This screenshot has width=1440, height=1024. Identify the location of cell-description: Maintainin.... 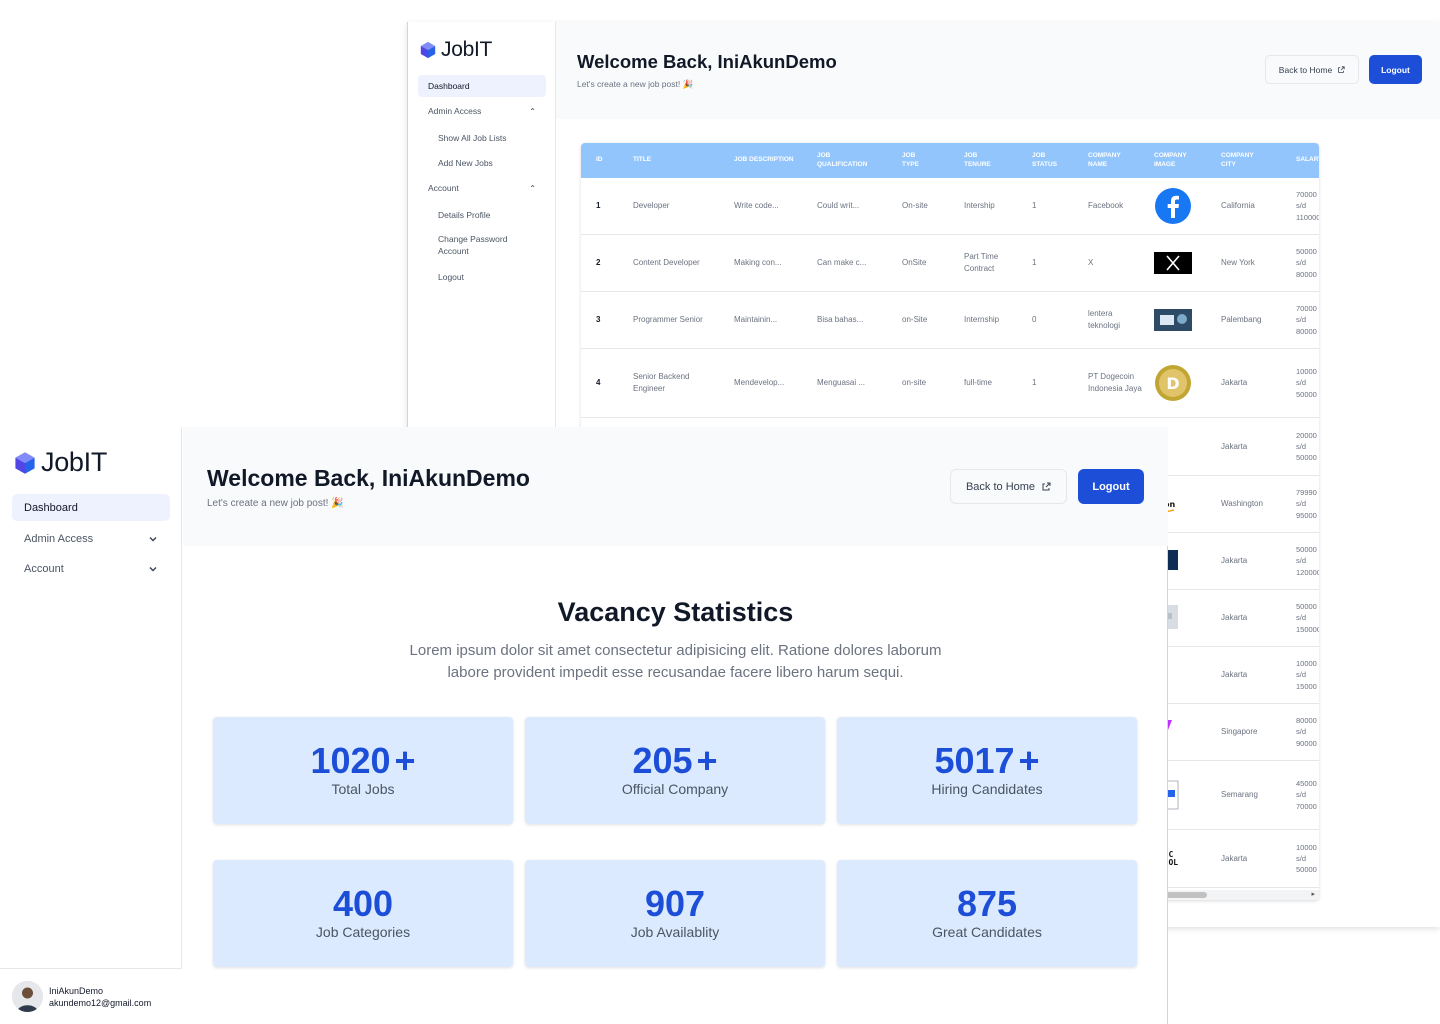
(756, 319).